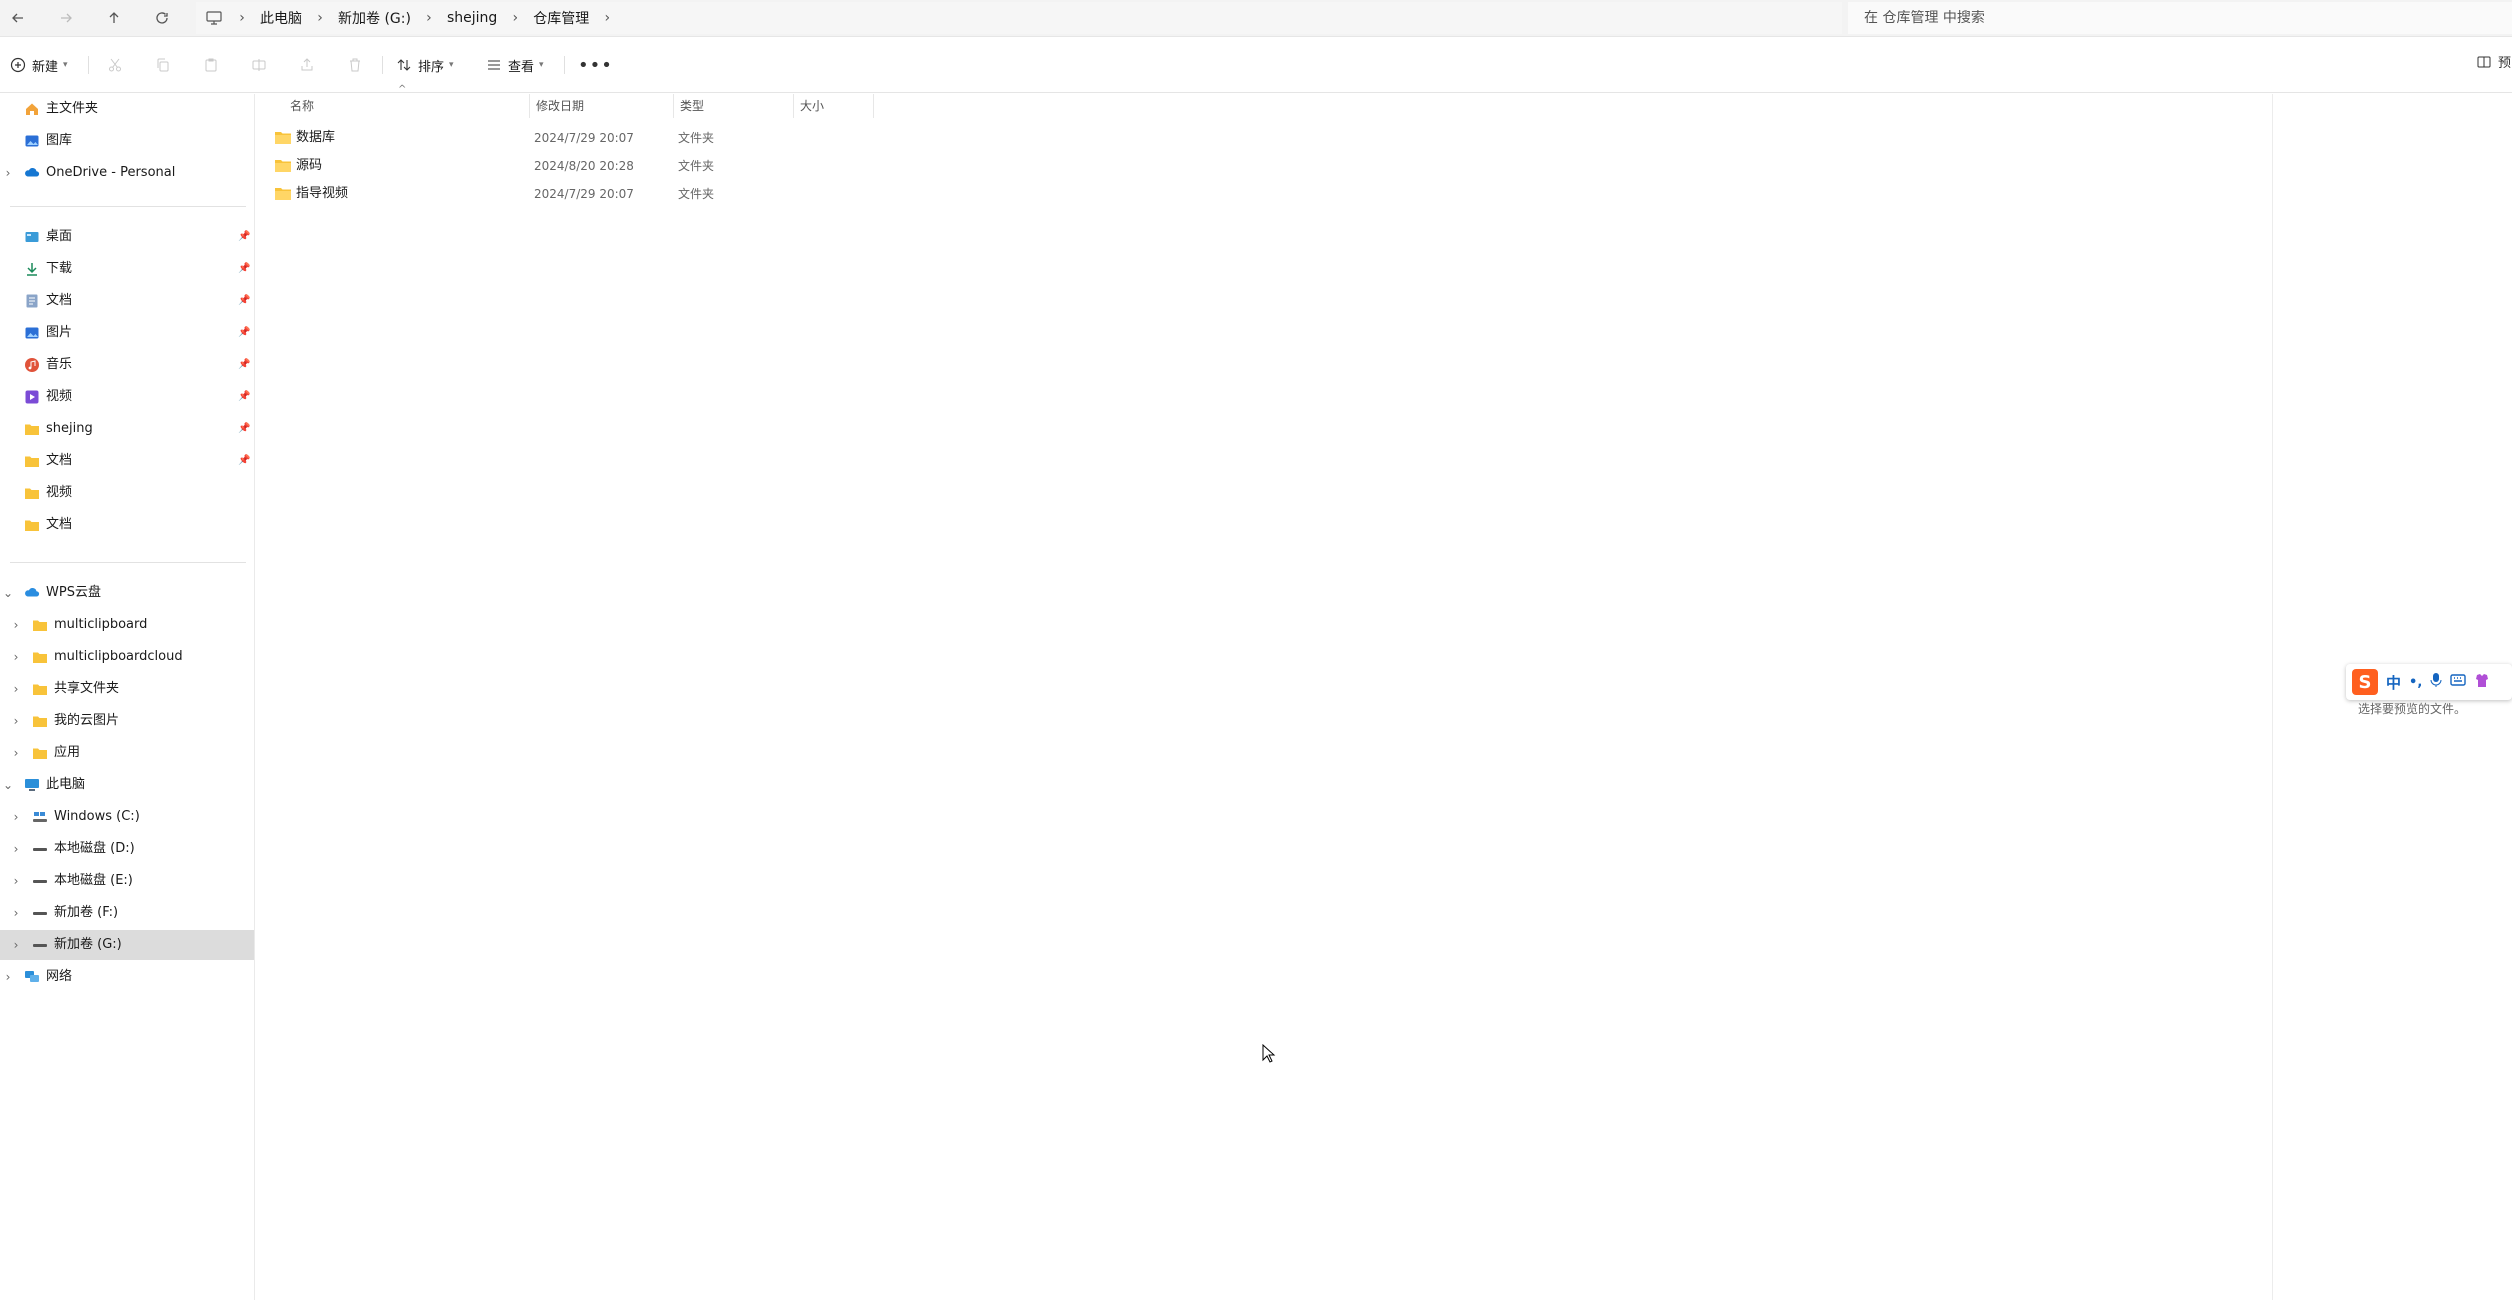 The height and width of the screenshot is (1300, 2512). Describe the element at coordinates (2365, 682) in the screenshot. I see `sogou-logo-icon: S` at that location.